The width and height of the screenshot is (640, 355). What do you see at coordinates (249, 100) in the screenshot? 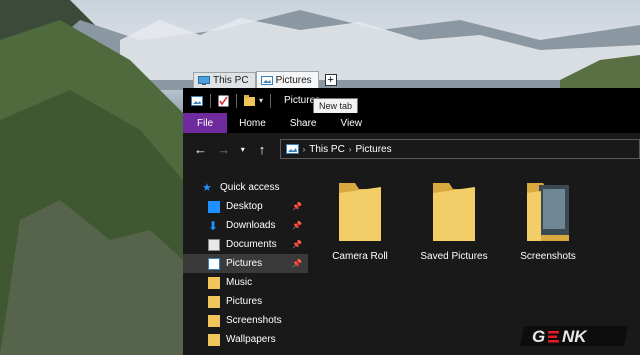
I see `new-folder-icon` at bounding box center [249, 100].